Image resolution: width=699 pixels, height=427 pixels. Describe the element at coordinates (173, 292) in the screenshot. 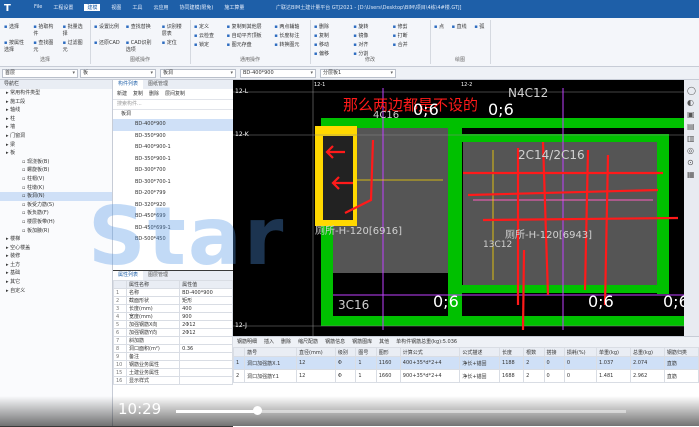

I see `property-row: 1 名称 BD-400*900` at that location.